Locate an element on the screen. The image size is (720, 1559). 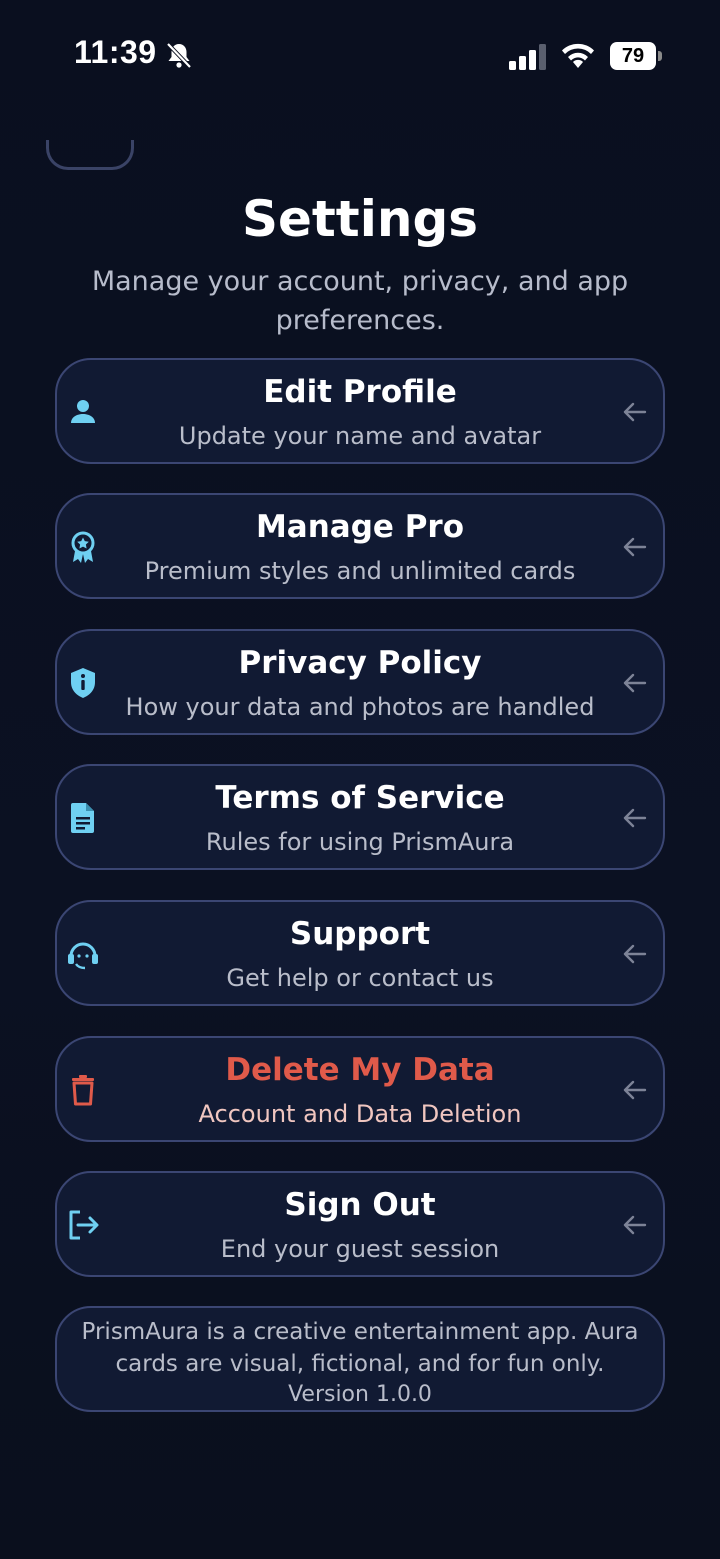
menu-item-label: Privacy Policy is located at coordinates (360, 663).